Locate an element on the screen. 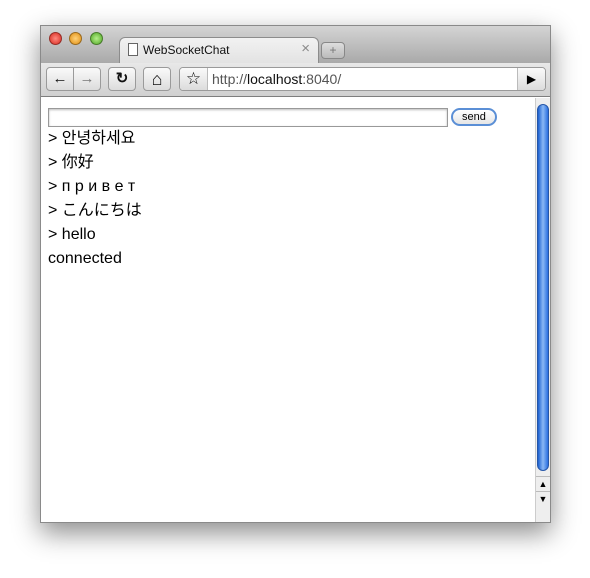 The height and width of the screenshot is (578, 590). title-bar: WebSocketChat × + is located at coordinates (295, 45).